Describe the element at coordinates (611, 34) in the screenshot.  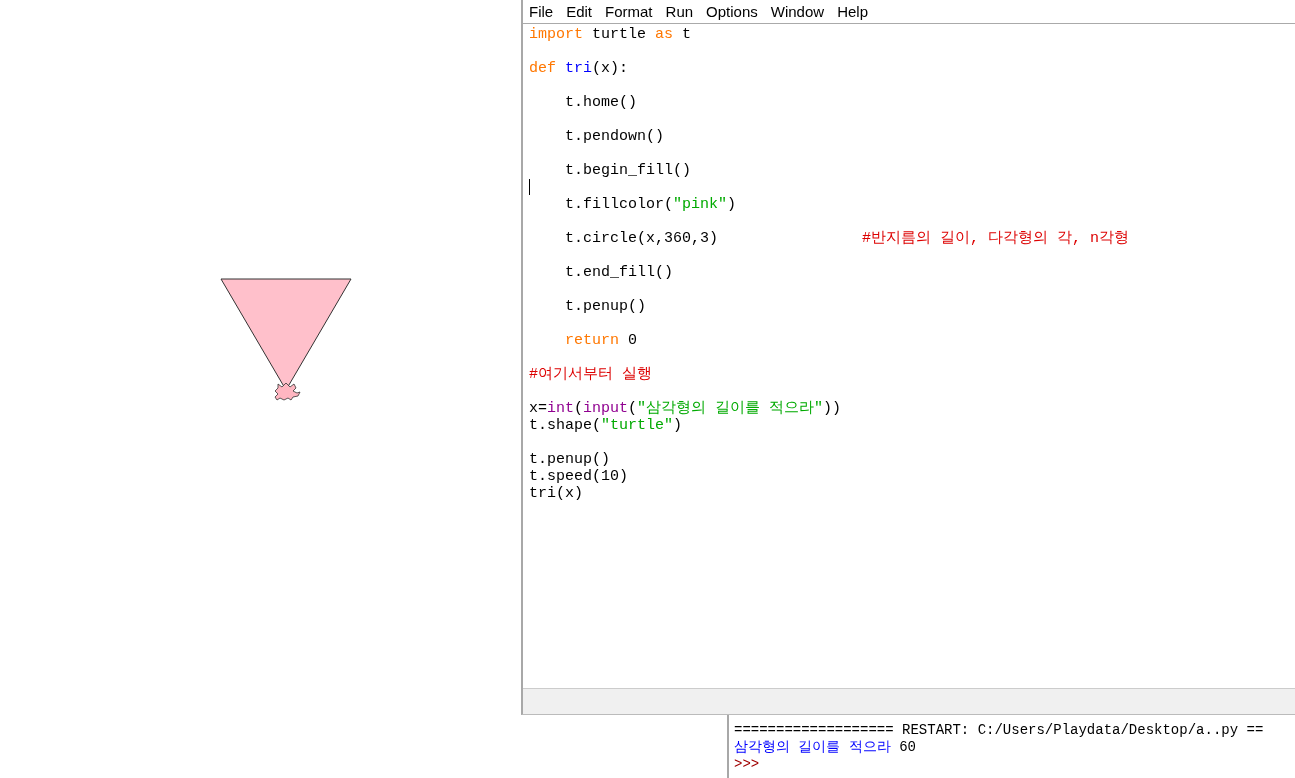
I see `code-line: import turtle as t` at that location.